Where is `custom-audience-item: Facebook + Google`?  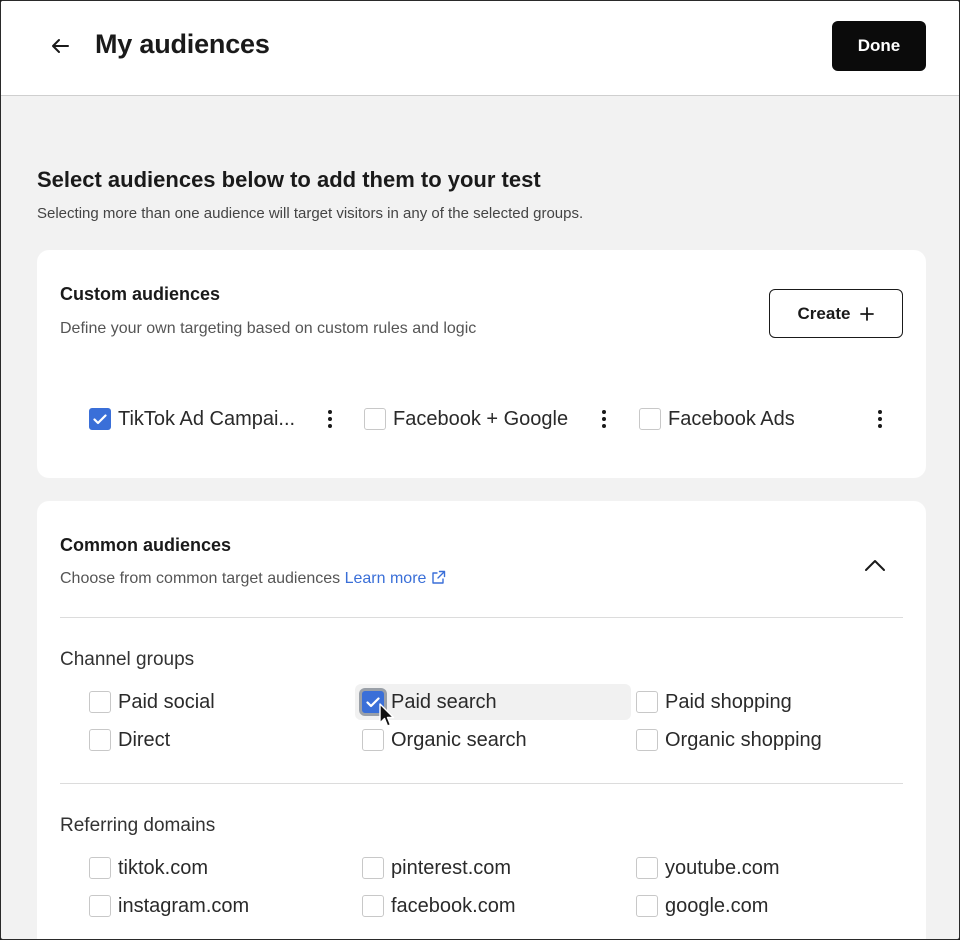
custom-audience-item: Facebook + Google is located at coordinates (466, 419).